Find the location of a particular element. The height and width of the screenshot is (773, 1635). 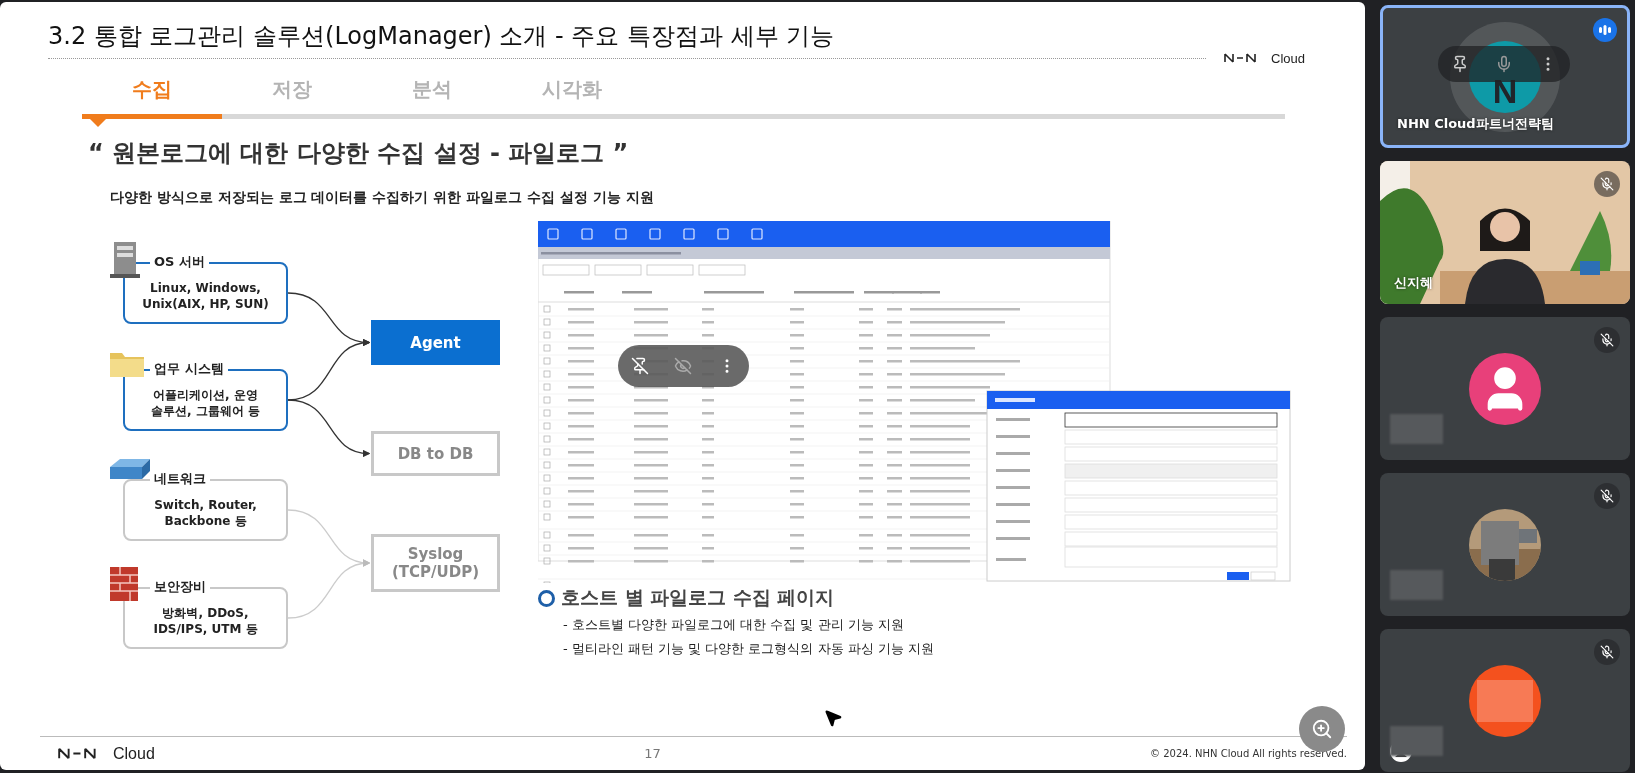

feature-heading: 호스트 별 파일로그 수집 페이지 is located at coordinates (698, 597).